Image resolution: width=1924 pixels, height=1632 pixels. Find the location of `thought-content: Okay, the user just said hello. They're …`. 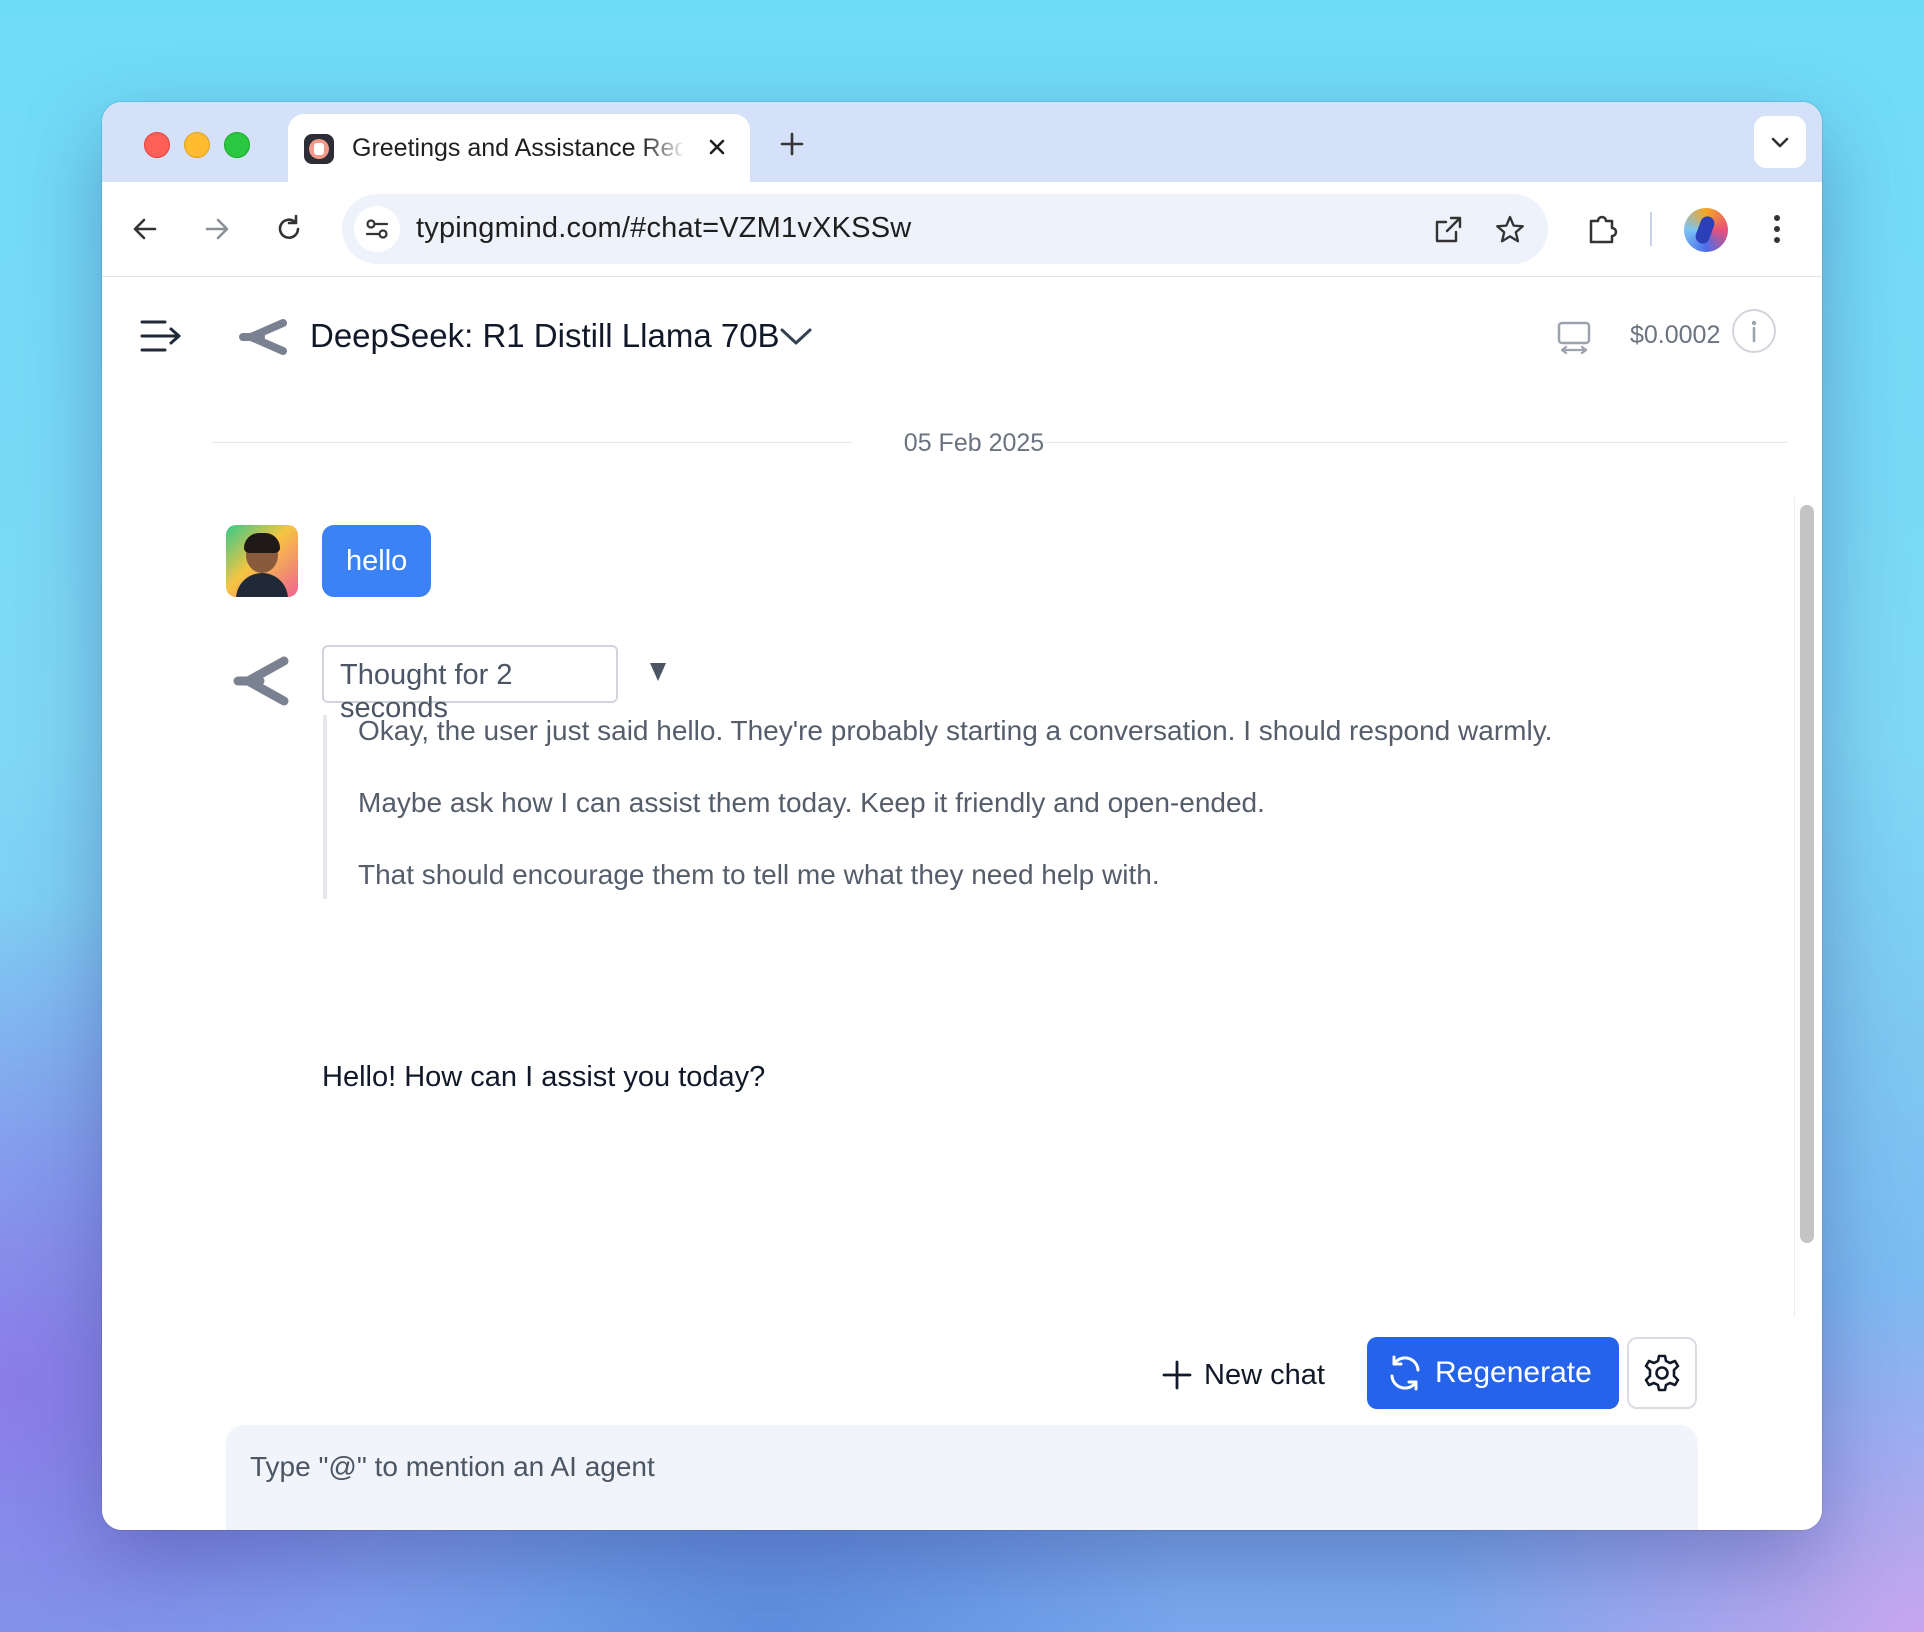

thought-content: Okay, the user just said hello. They're … is located at coordinates (975, 807).